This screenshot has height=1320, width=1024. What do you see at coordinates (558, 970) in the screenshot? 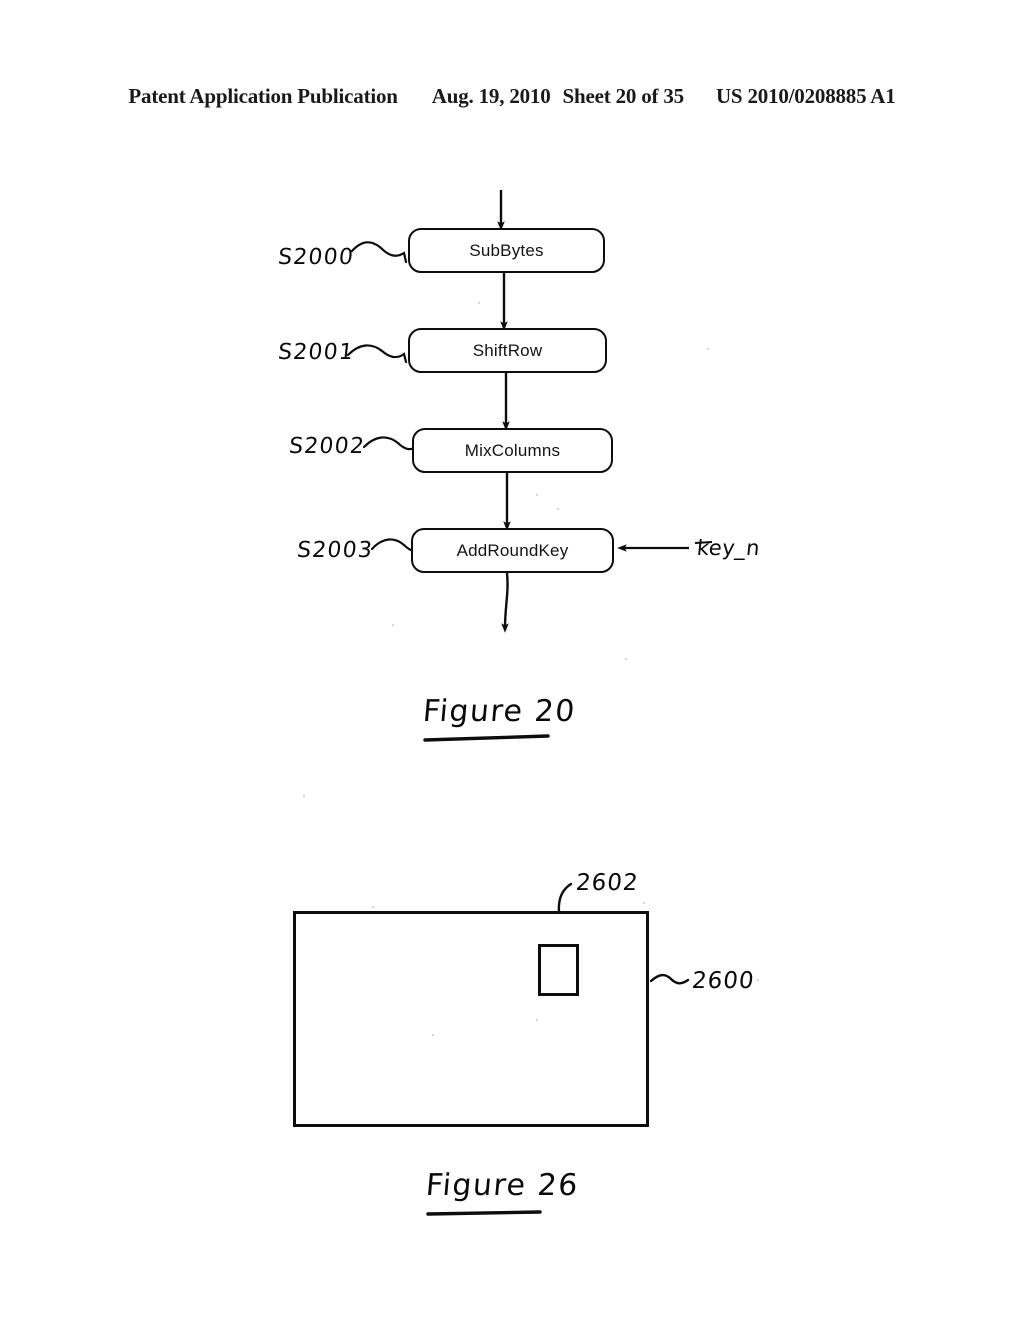
I see `figure26-inner-square` at bounding box center [558, 970].